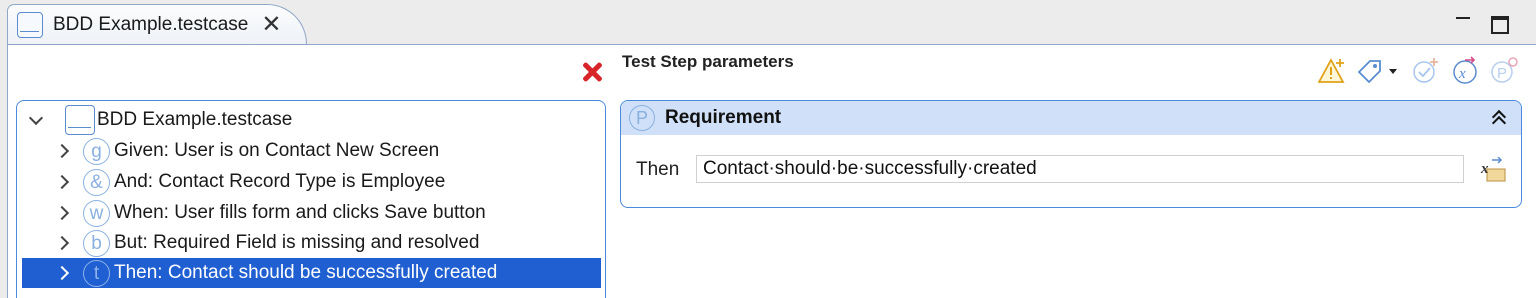 This screenshot has width=1536, height=298. I want to click on variable-icon: x, so click(1465, 71).